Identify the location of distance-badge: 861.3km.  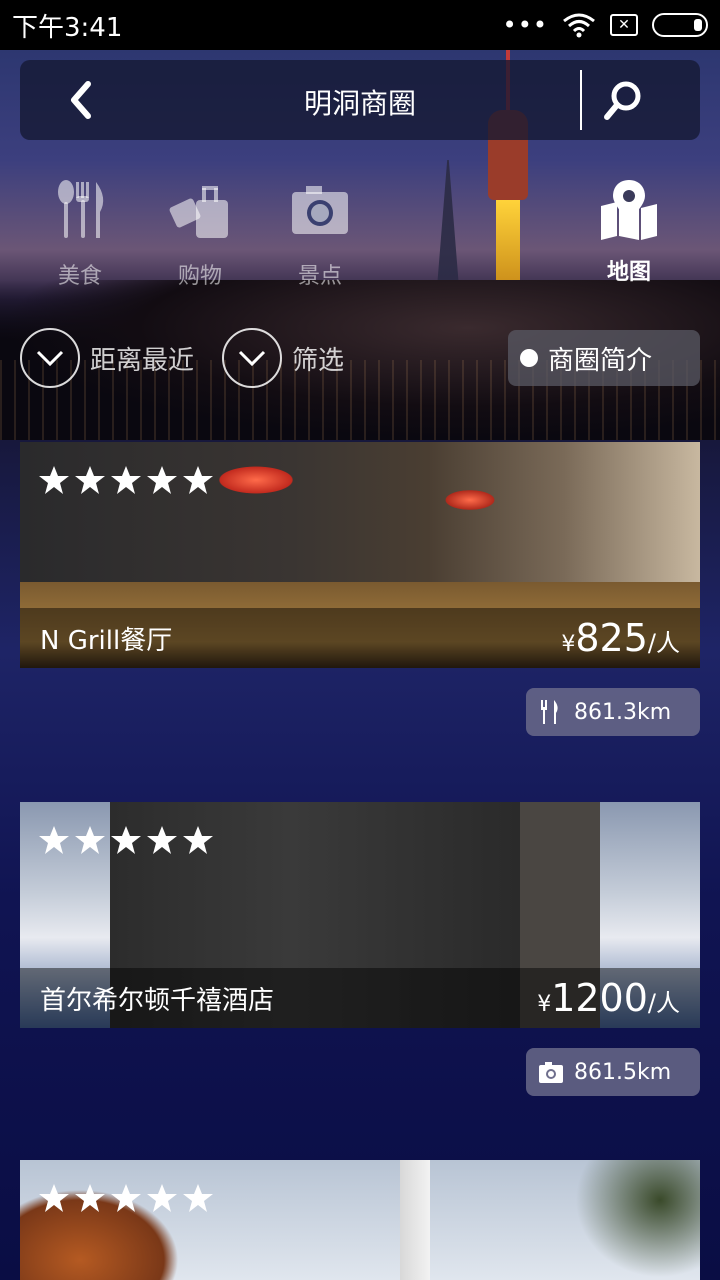
(613, 712).